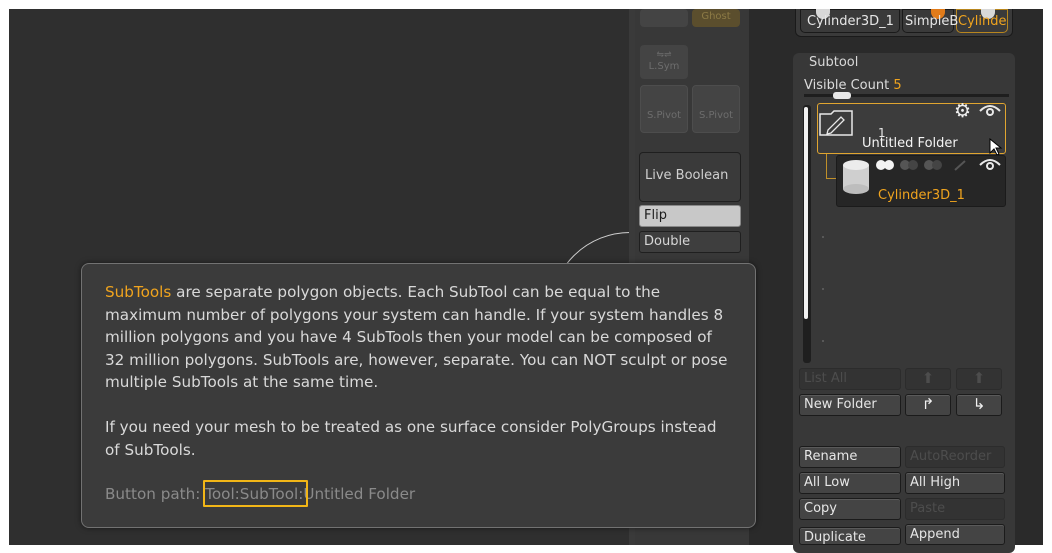 The height and width of the screenshot is (553, 1052). Describe the element at coordinates (850, 405) in the screenshot. I see `new-folder-button: New Folder` at that location.